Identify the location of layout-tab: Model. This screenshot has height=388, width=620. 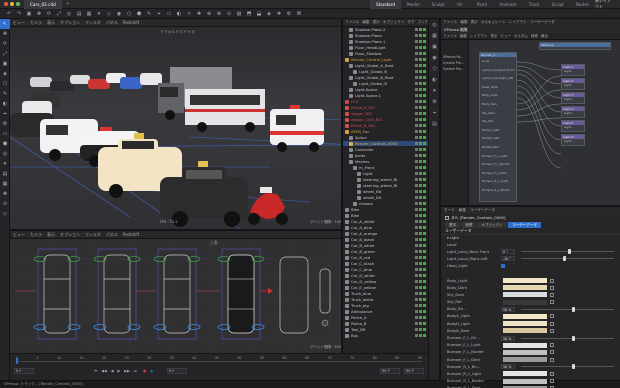
(413, 4).